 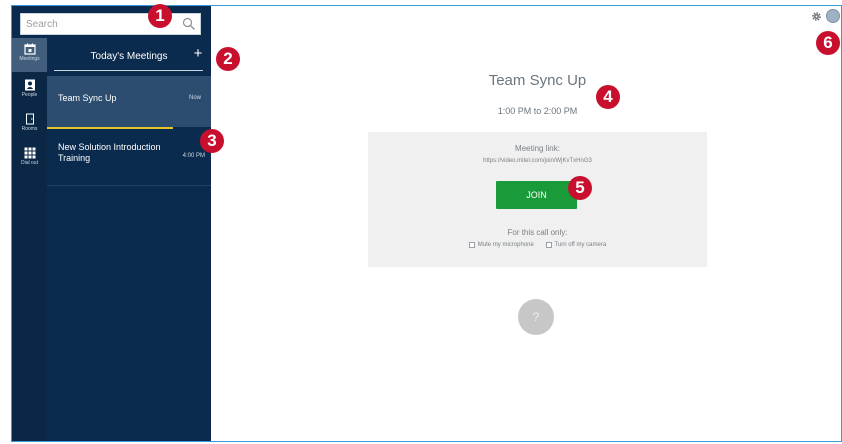 What do you see at coordinates (536, 195) in the screenshot?
I see `join-button: JOIN` at bounding box center [536, 195].